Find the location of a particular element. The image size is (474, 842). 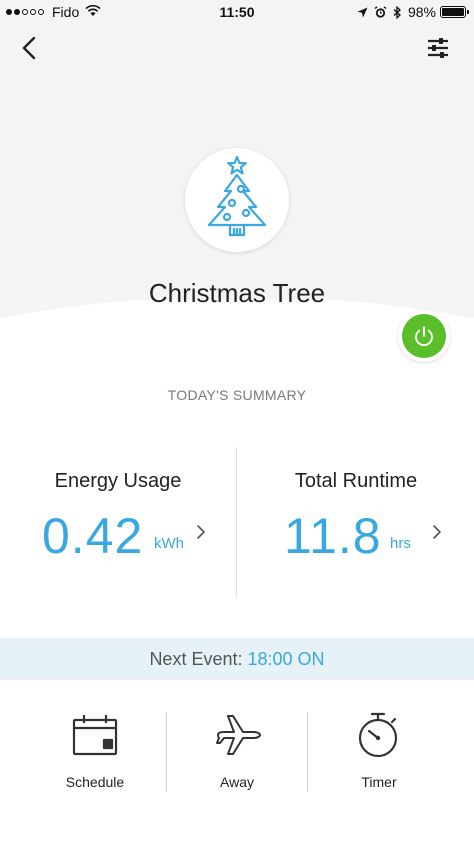

energy-usage-value: 0.42 is located at coordinates (93, 536).